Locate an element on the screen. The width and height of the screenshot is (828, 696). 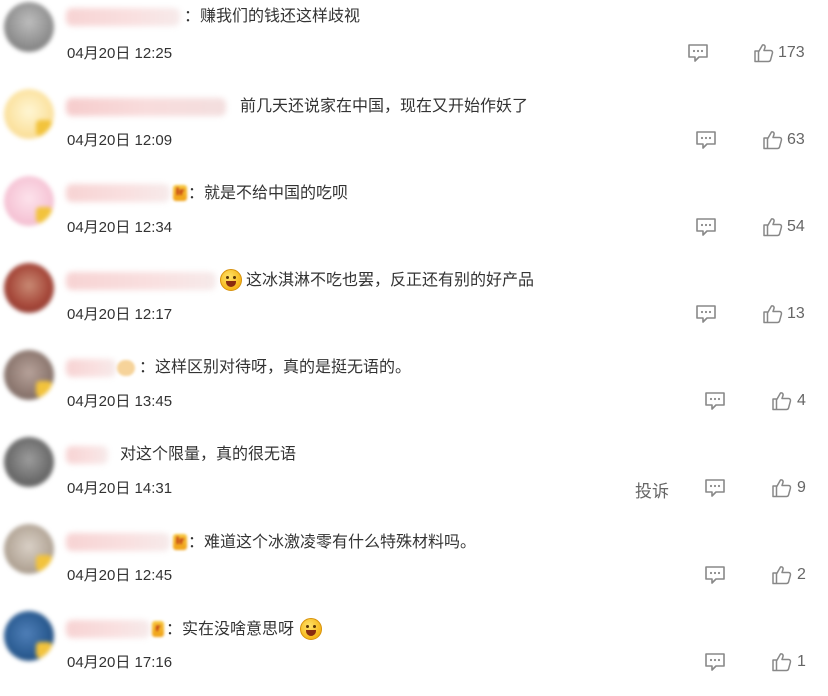
comment-text: ：这样区别对待呀，真的是挺无语的。 is located at coordinates (275, 366).